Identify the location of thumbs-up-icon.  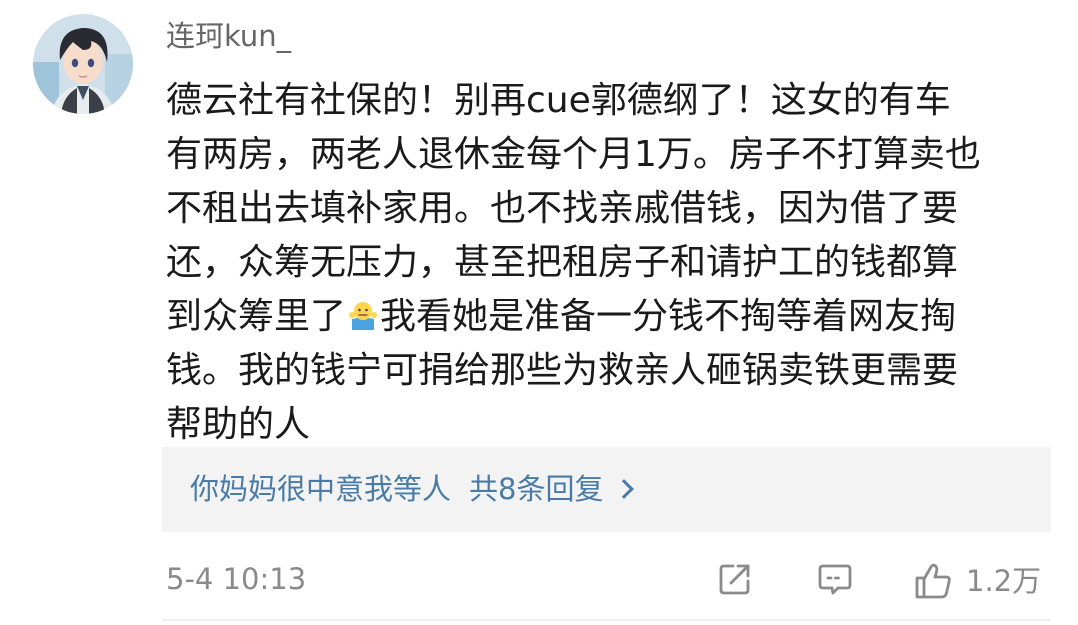
(933, 581).